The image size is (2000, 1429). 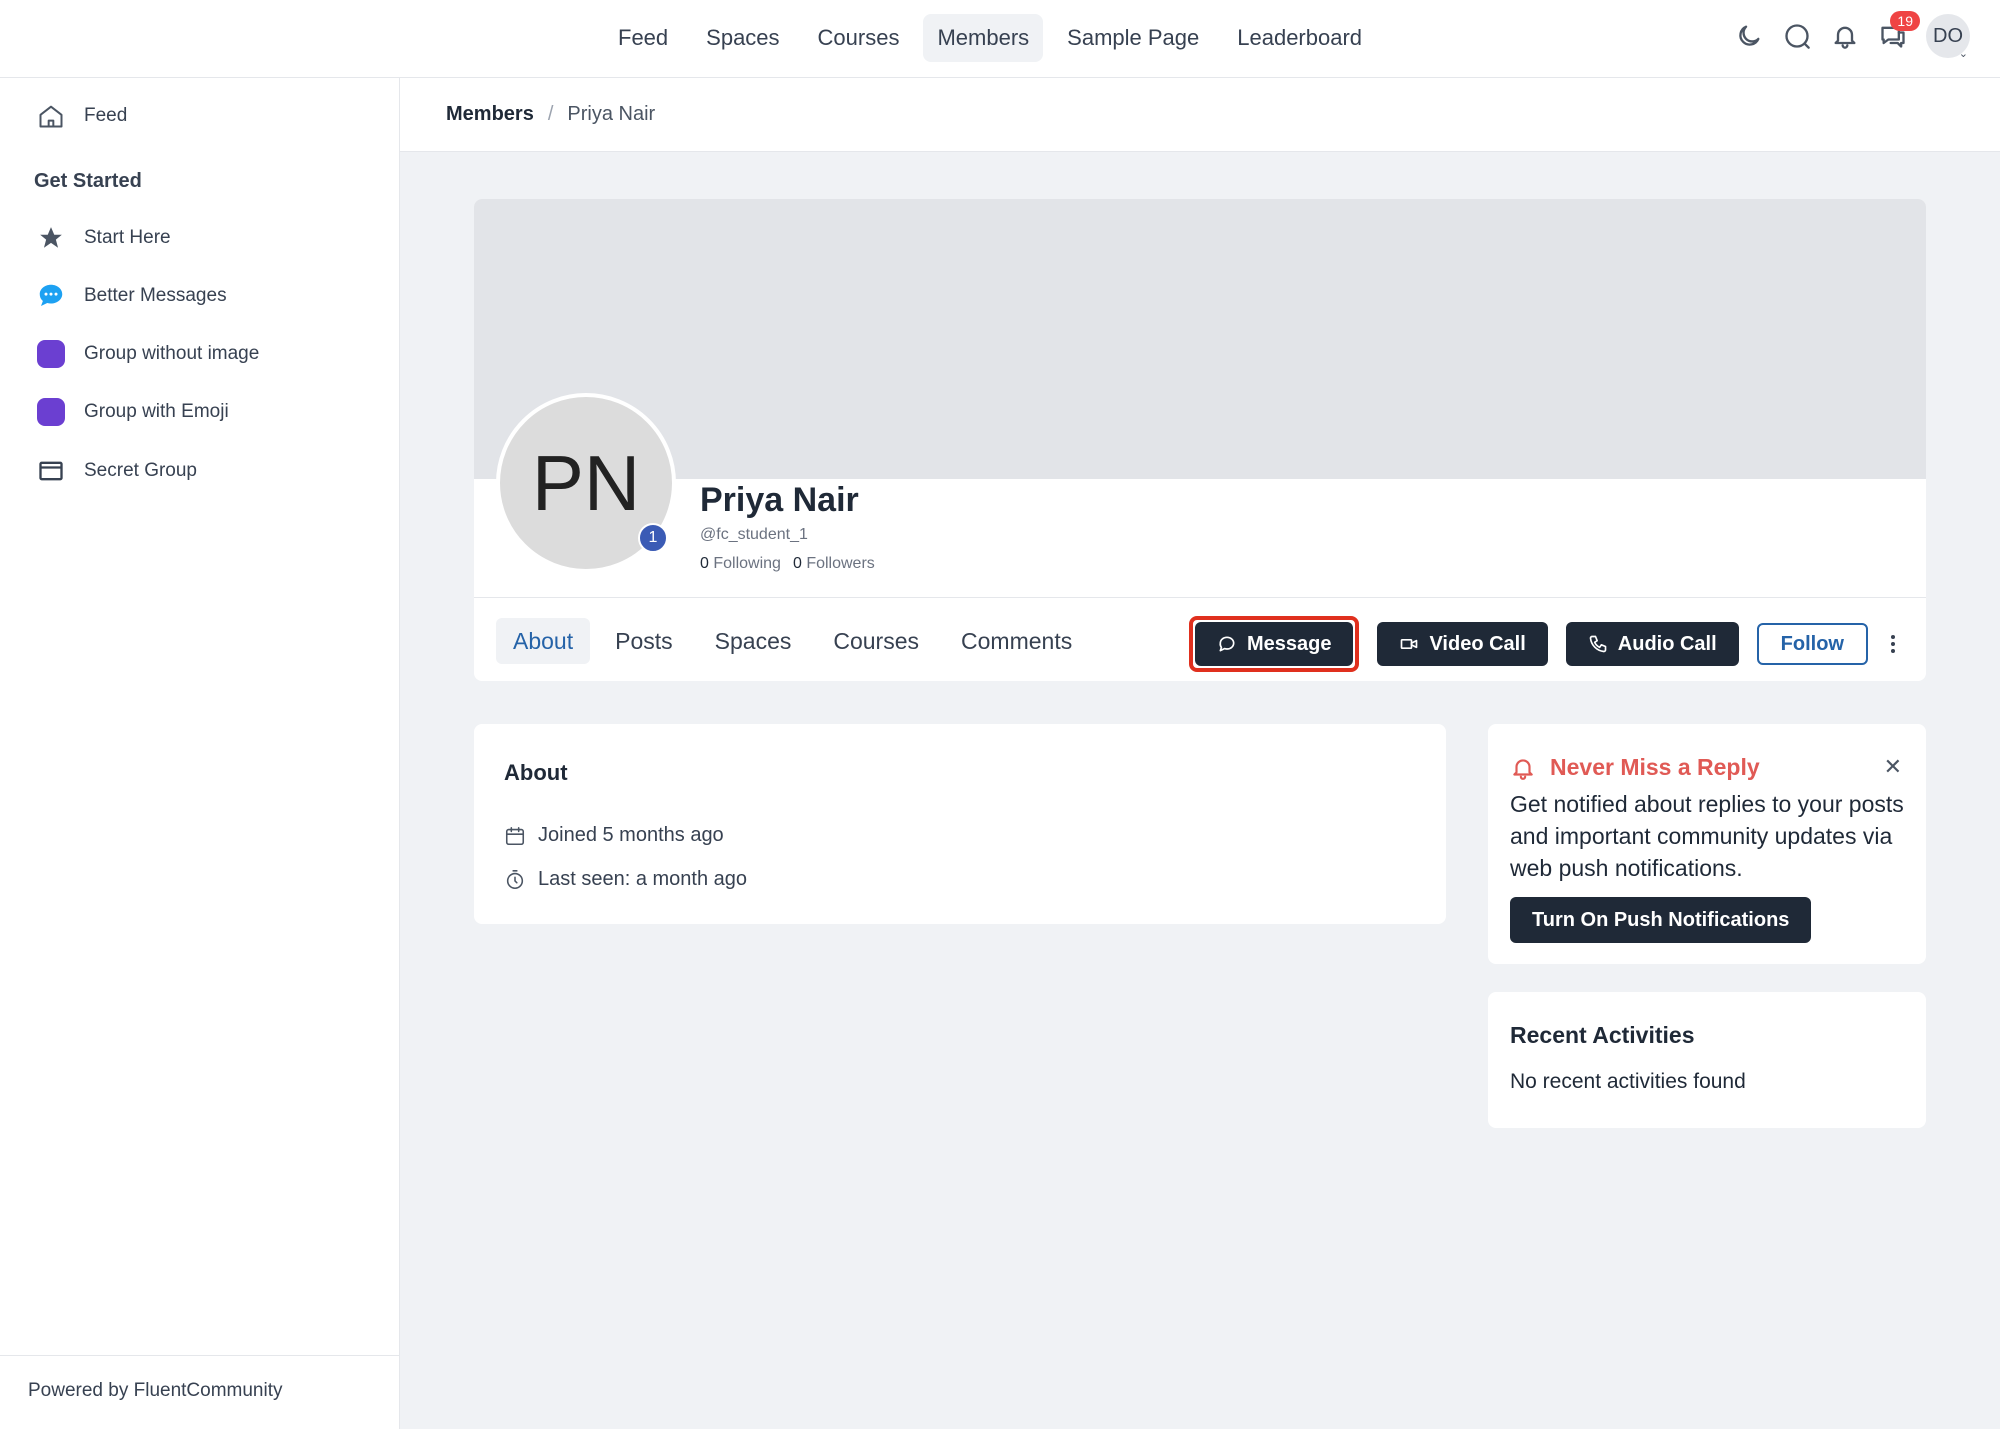 I want to click on user-initials: DO, so click(x=1948, y=35).